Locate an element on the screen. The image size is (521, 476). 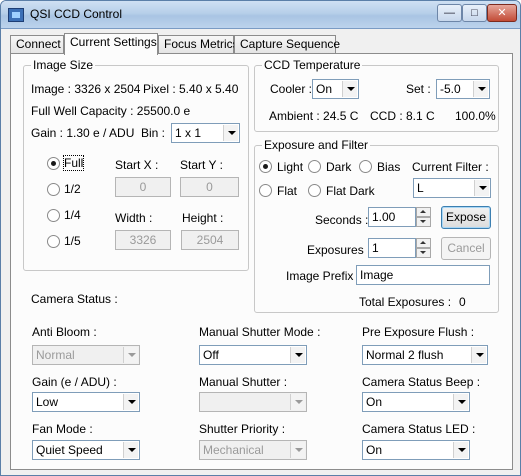
manual-shutter-select is located at coordinates (253, 402).